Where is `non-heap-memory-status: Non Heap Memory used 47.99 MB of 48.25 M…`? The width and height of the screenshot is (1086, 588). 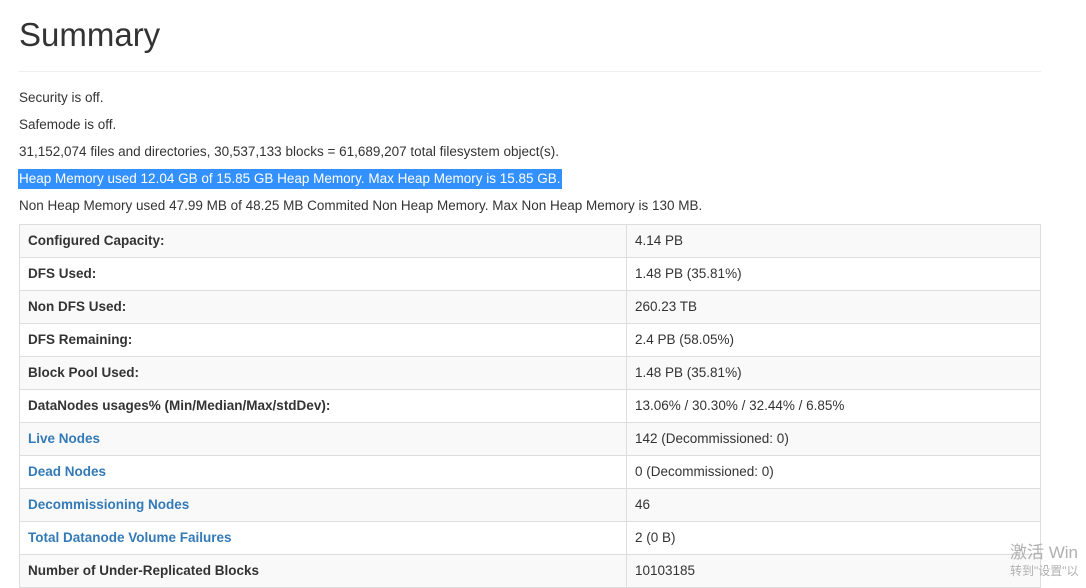
non-heap-memory-status: Non Heap Memory used 47.99 MB of 48.25 M… is located at coordinates (361, 205).